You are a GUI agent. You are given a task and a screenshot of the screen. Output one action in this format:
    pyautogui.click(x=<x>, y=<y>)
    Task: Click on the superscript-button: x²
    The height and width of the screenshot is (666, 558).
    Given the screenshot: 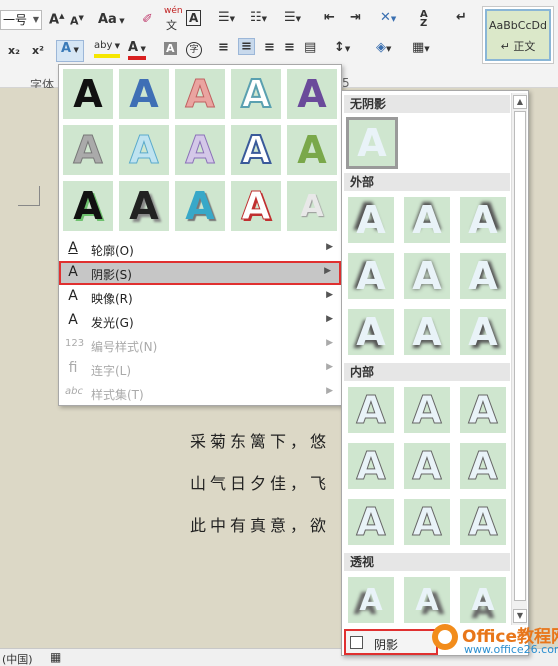 What is the action you would take?
    pyautogui.click(x=38, y=50)
    